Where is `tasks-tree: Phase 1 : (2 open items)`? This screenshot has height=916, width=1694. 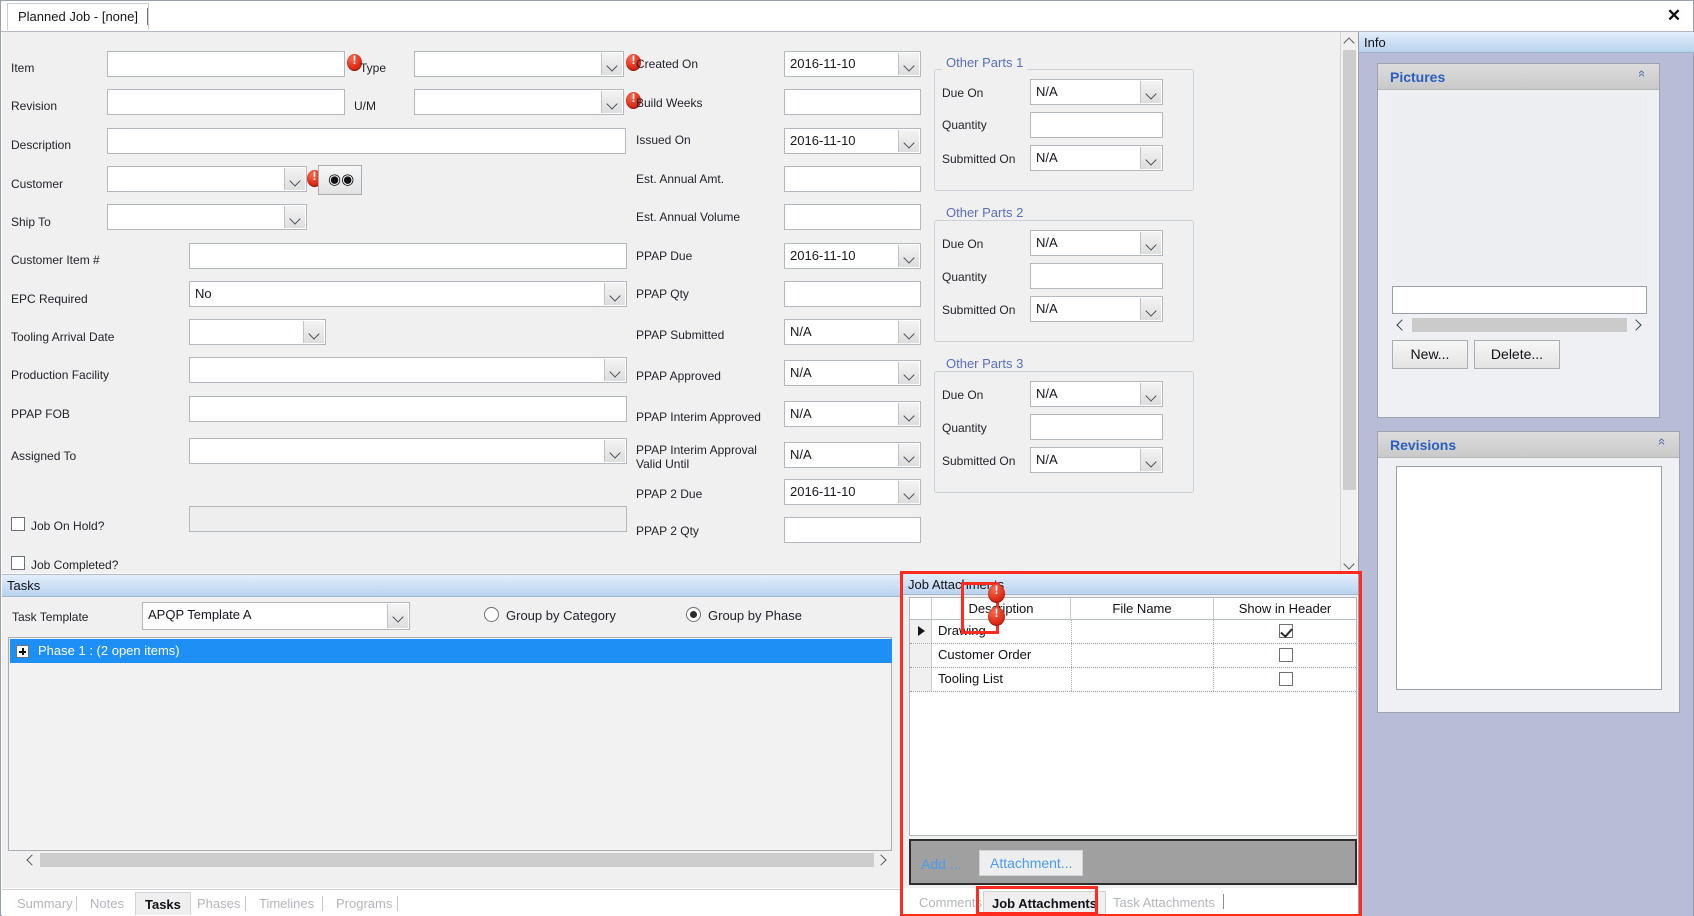
tasks-tree: Phase 1 : (2 open items) is located at coordinates (450, 744).